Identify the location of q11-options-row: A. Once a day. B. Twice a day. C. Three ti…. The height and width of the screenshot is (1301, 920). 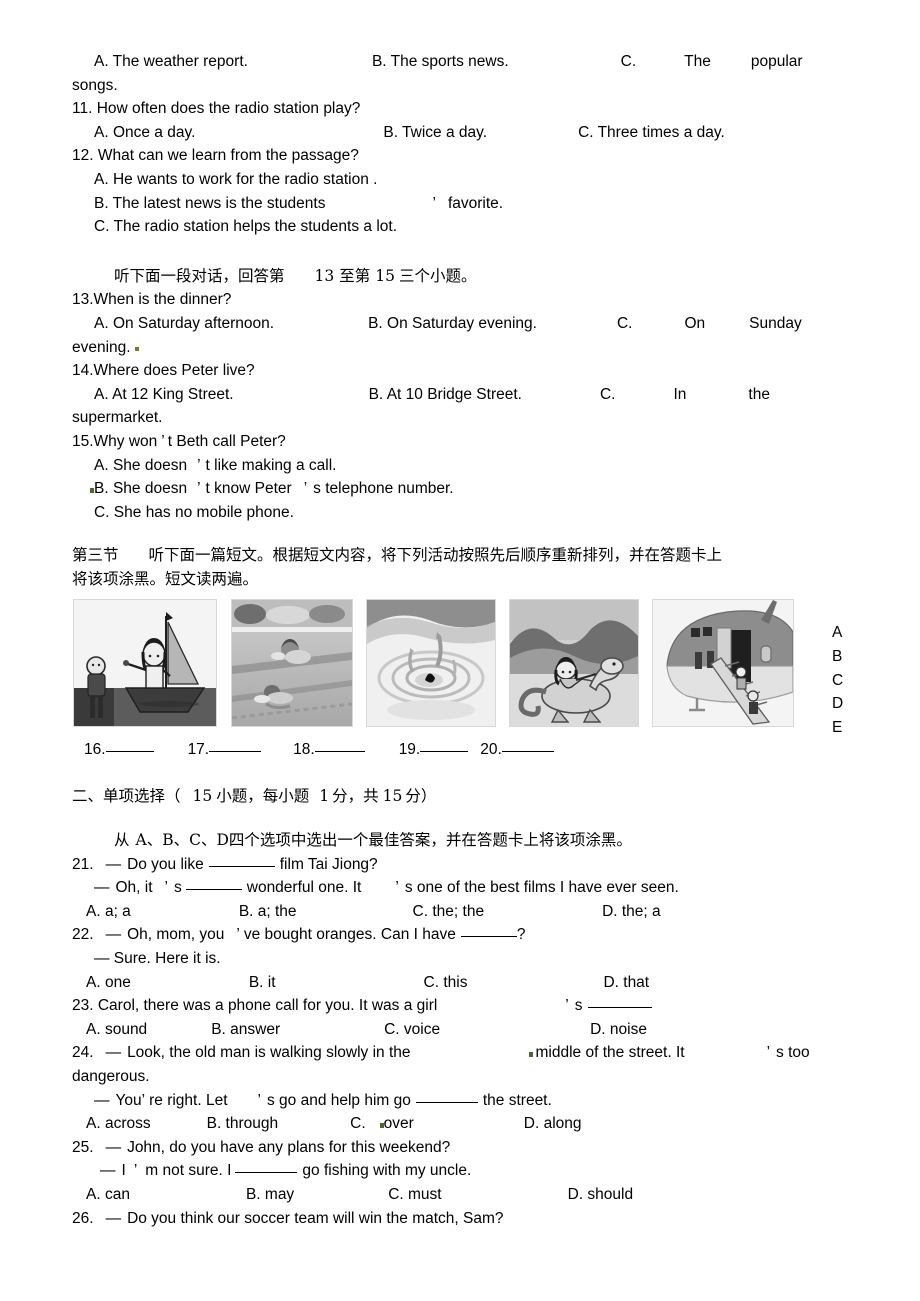
(465, 133).